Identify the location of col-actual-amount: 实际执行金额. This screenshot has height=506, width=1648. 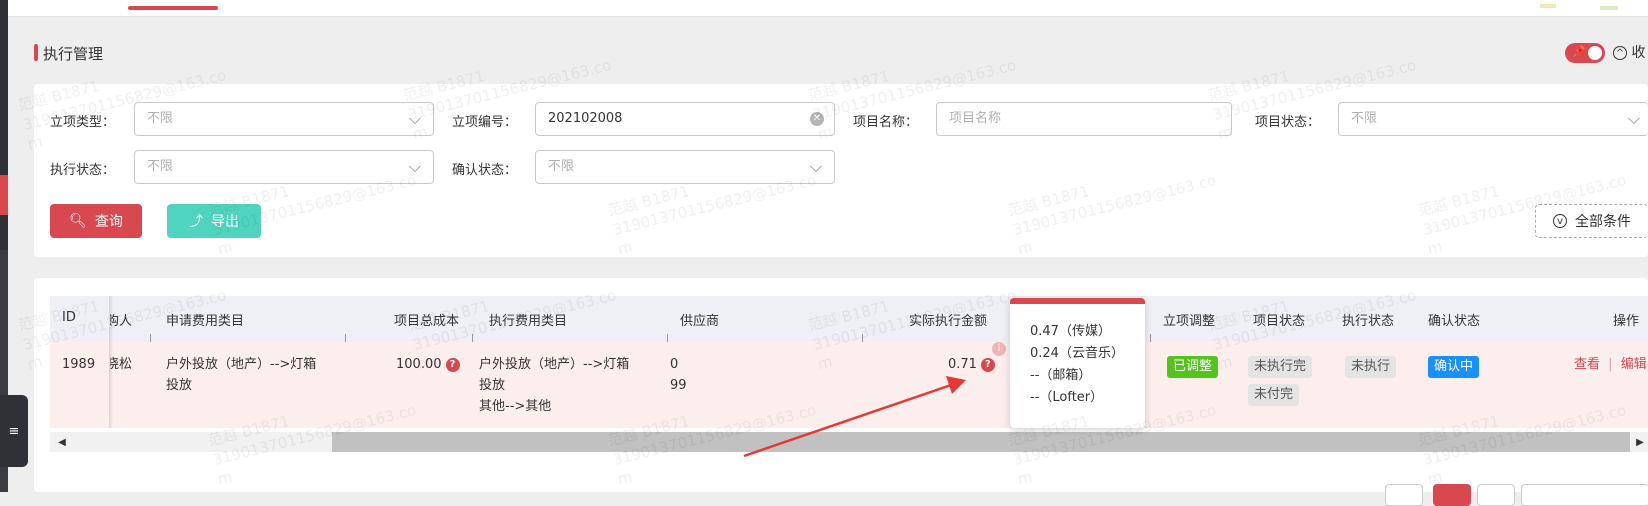
(948, 321).